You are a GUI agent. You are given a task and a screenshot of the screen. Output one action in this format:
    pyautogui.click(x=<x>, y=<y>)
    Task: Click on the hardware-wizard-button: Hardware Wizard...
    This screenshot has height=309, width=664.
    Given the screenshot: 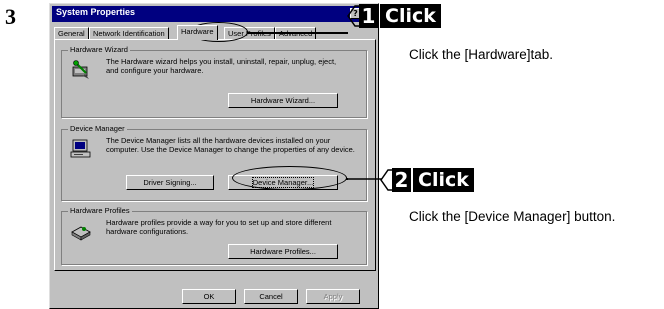 What is the action you would take?
    pyautogui.click(x=283, y=100)
    